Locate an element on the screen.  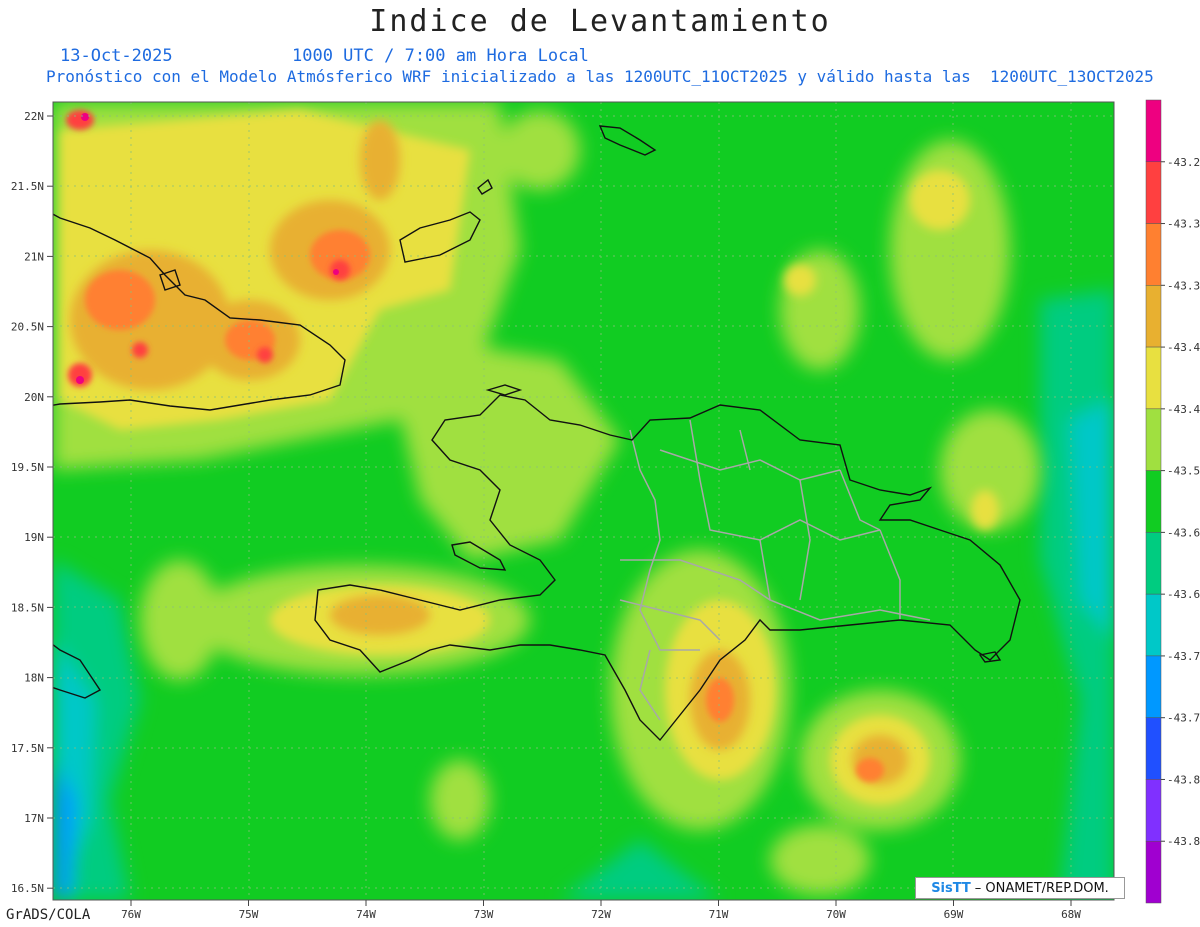
colorbar-label: -43.2 is located at coordinates (1183, 162).